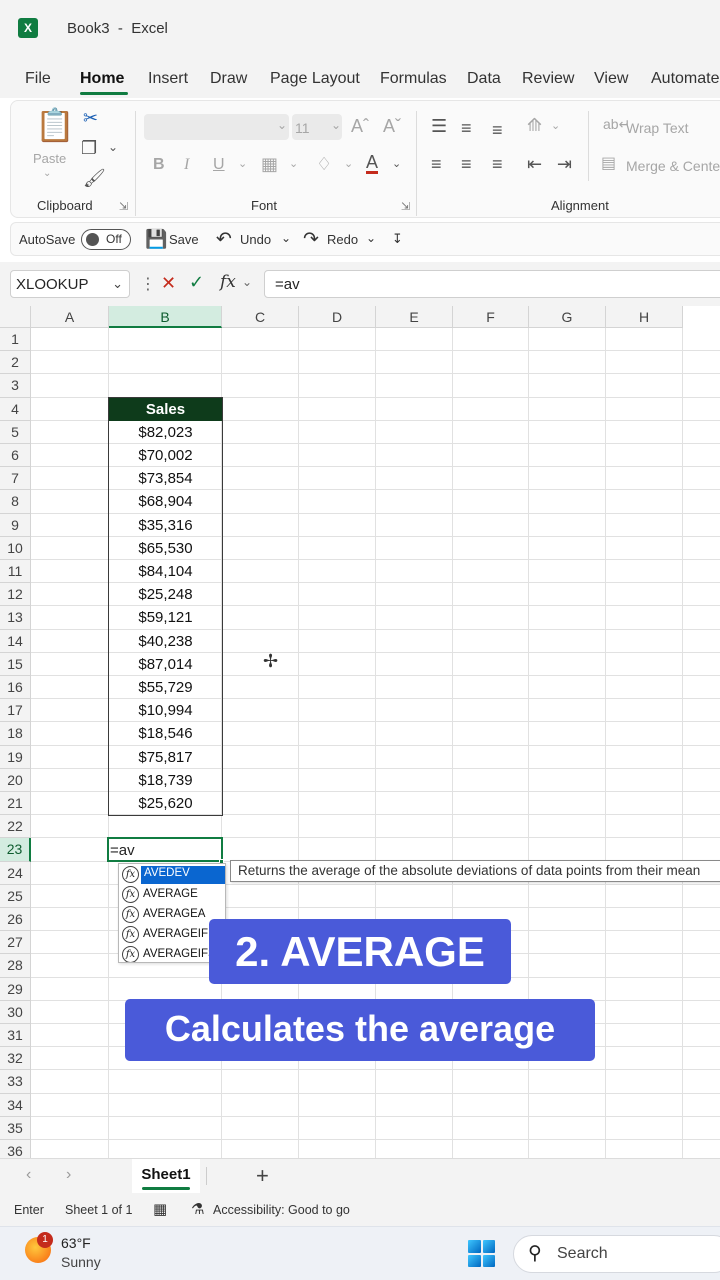  What do you see at coordinates (15, 340) in the screenshot?
I see `row-header-1: 1` at bounding box center [15, 340].